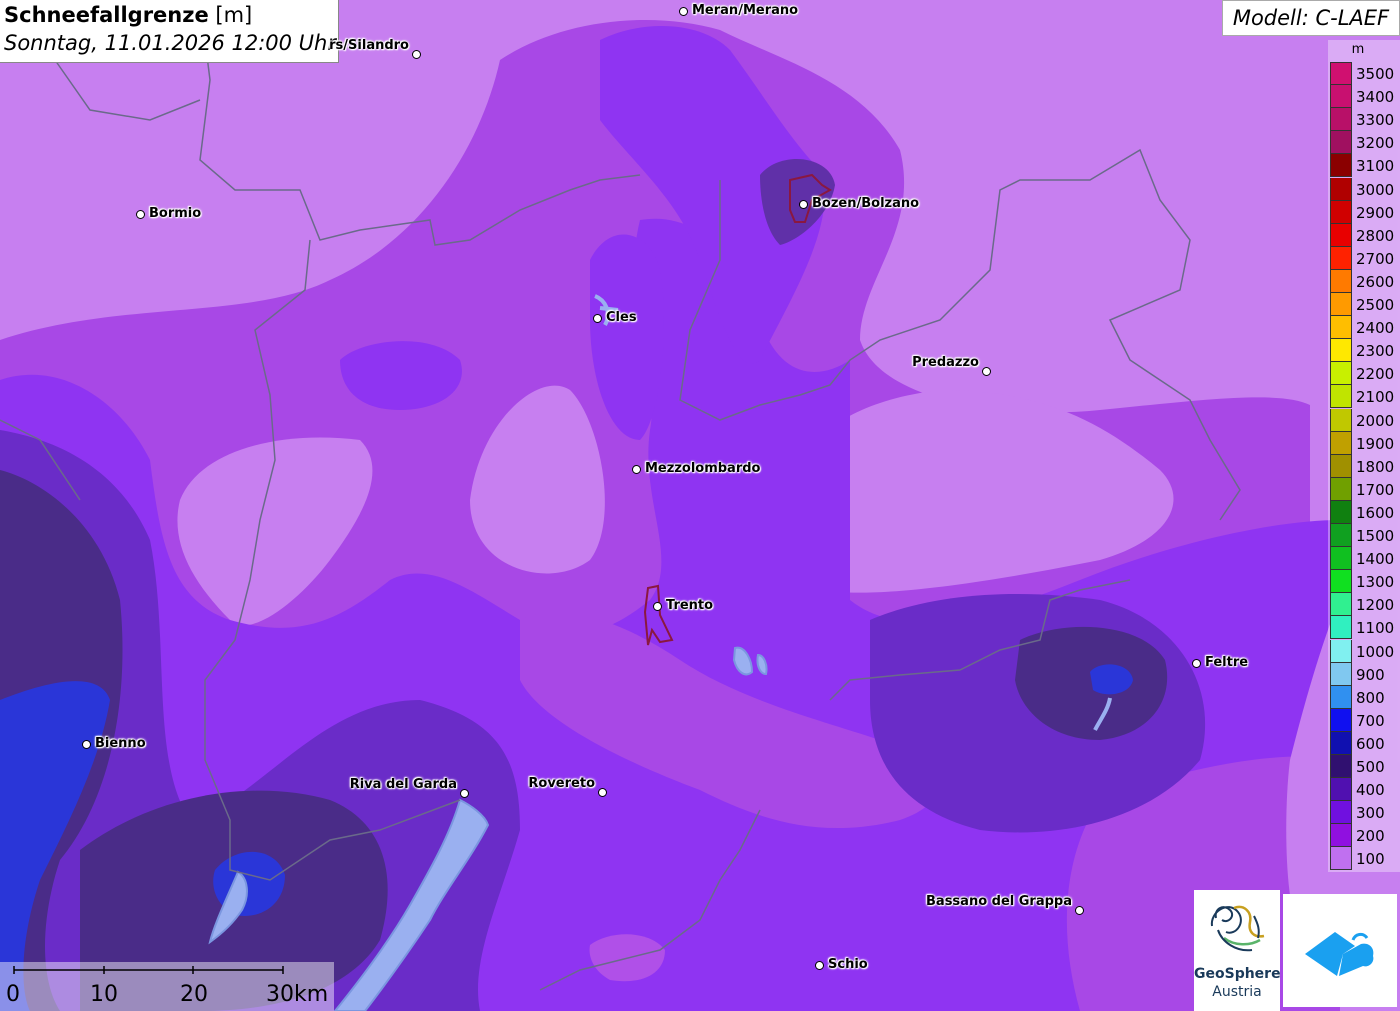  I want to click on legend-unit: m, so click(1358, 49).